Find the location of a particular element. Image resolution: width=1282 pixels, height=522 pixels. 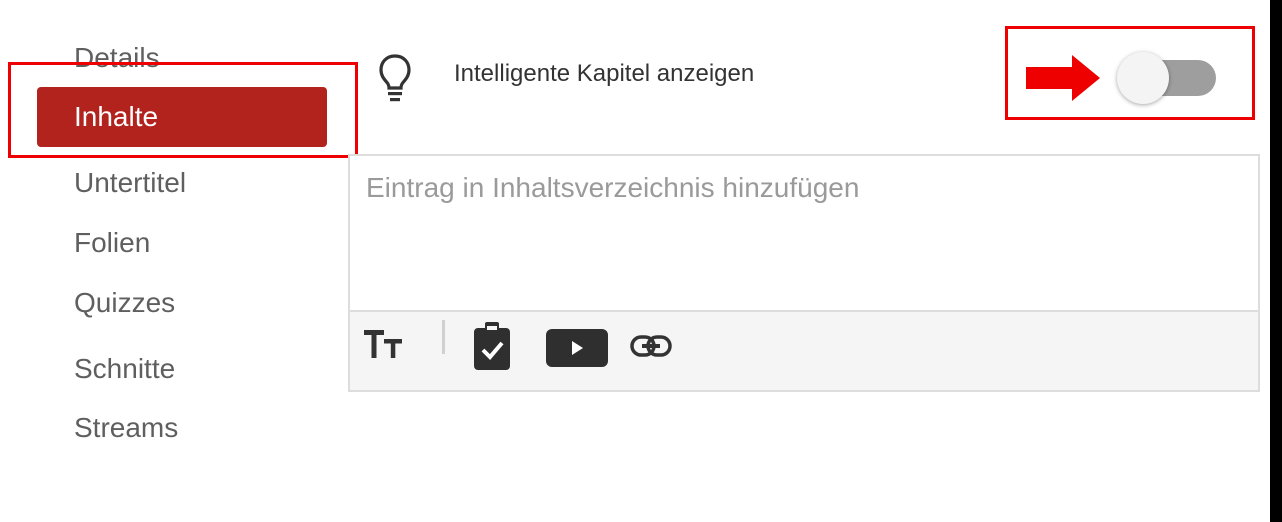

sidebar-item-schnitte: Schnitte is located at coordinates (124, 369).